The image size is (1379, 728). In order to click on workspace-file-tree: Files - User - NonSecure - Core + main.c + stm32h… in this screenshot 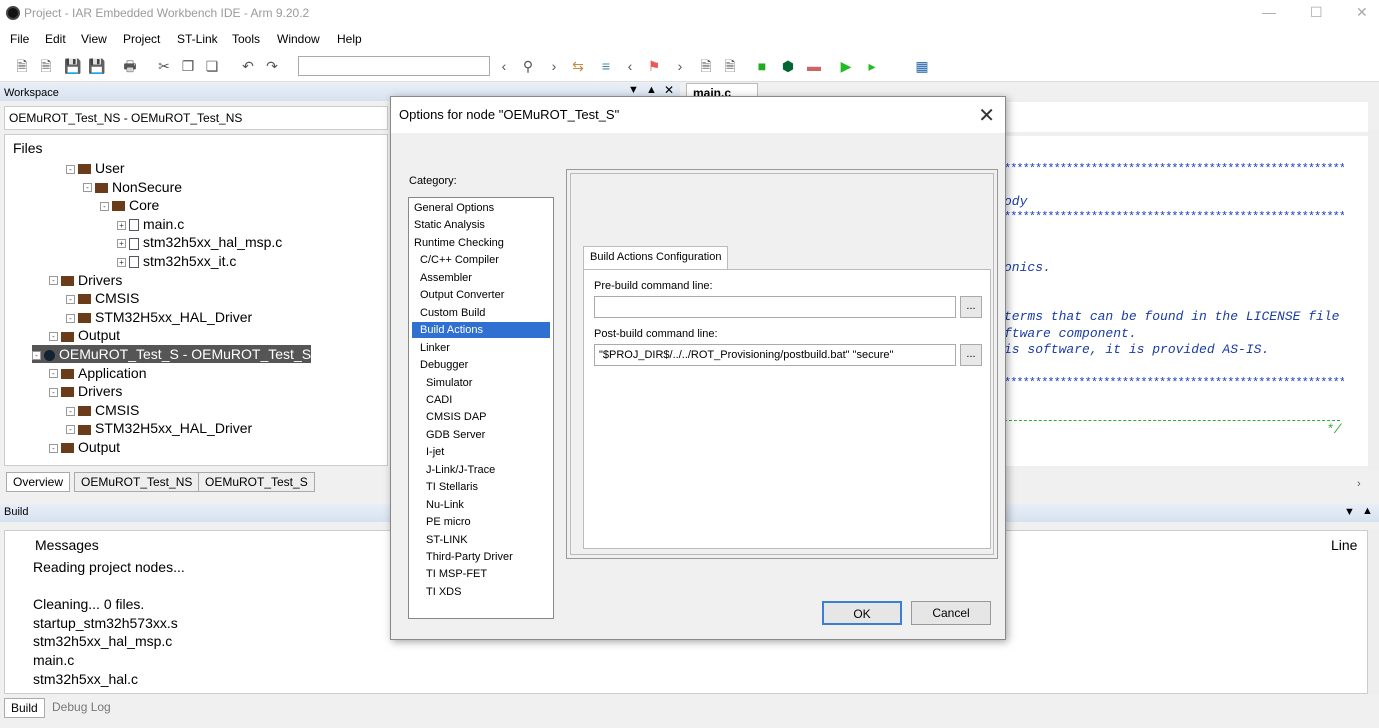, I will do `click(196, 300)`.